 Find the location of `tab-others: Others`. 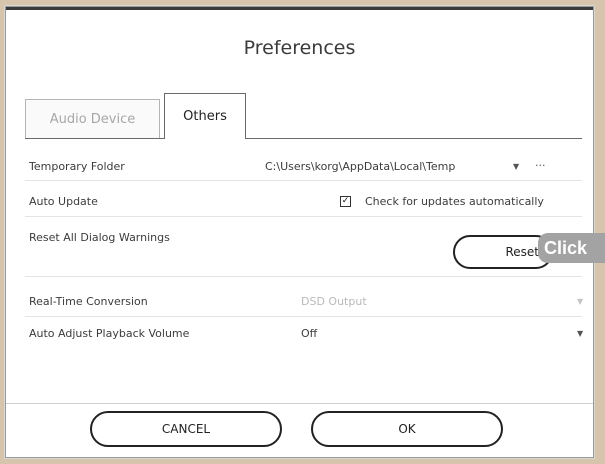

tab-others: Others is located at coordinates (205, 116).